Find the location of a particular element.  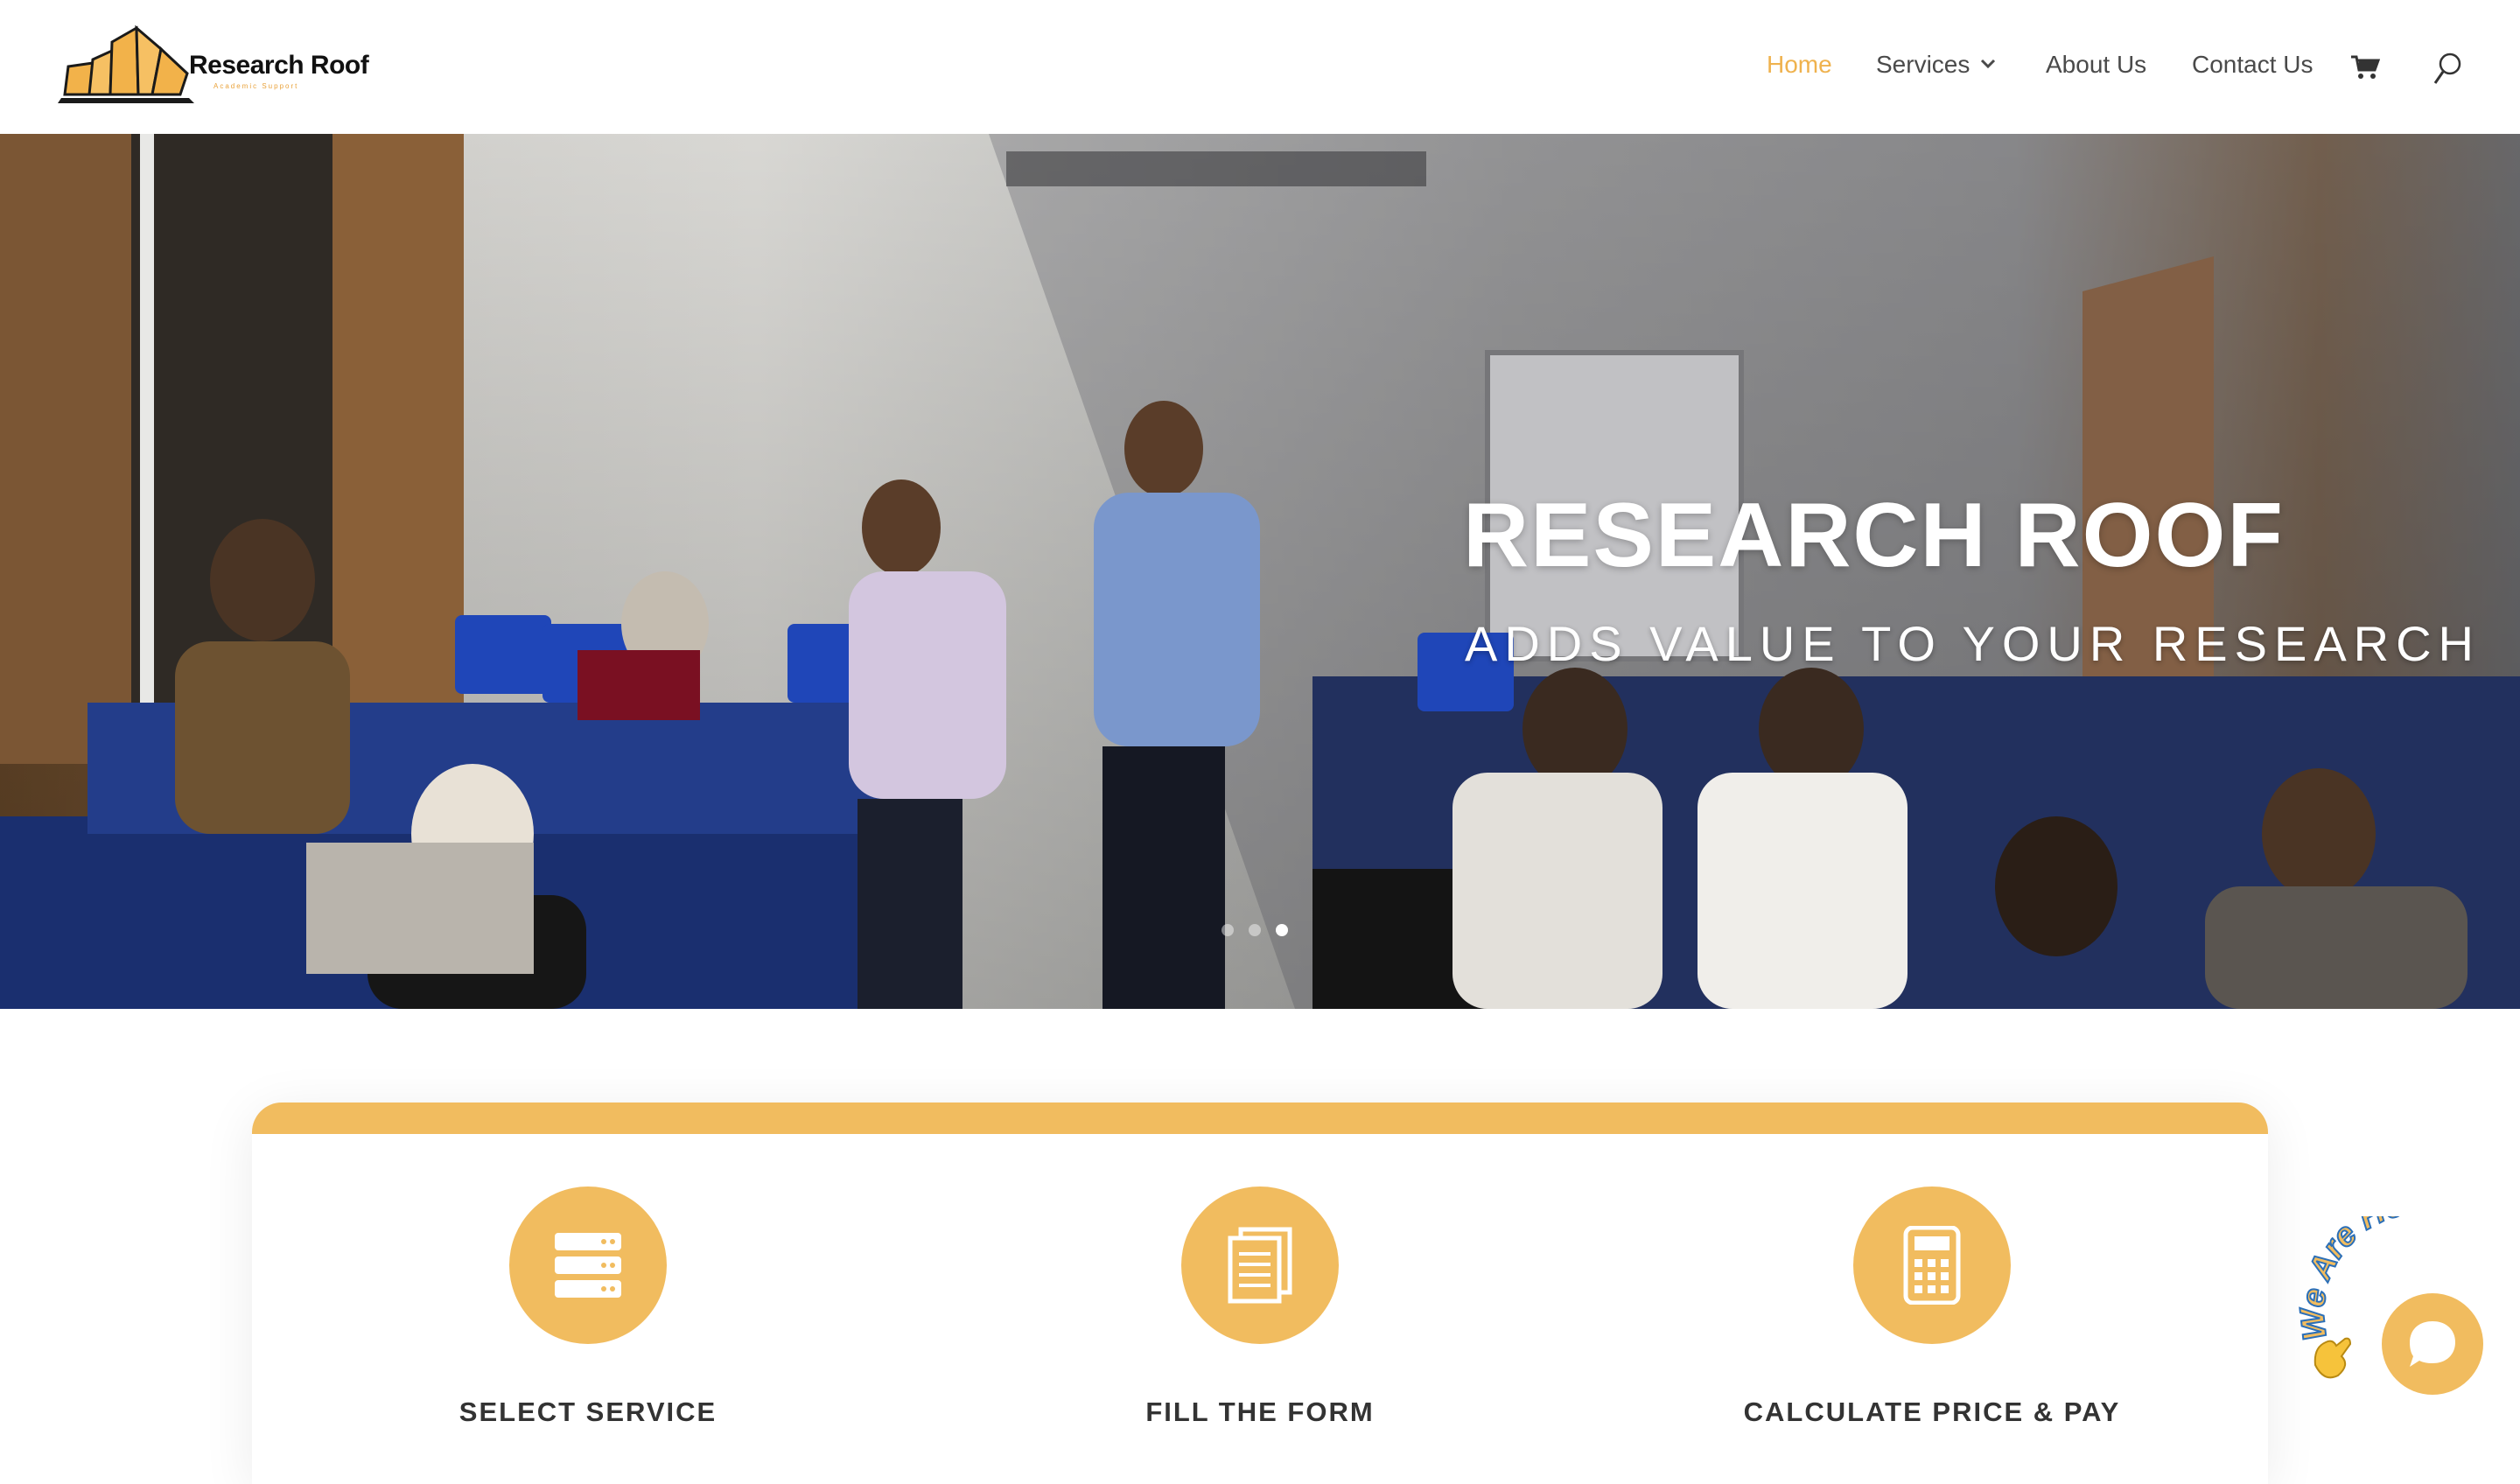

document-icon is located at coordinates (1260, 1265).